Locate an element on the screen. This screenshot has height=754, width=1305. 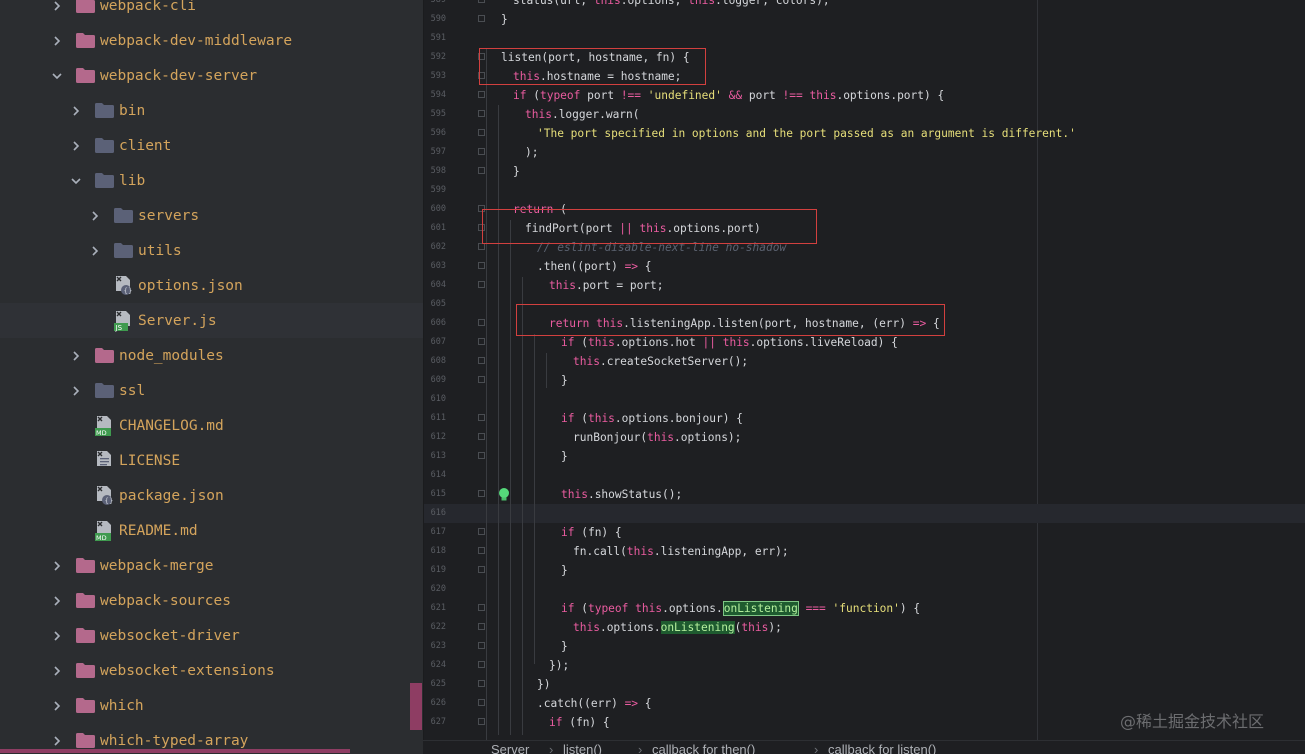
tree-item-license: LICENSE is located at coordinates (211, 460).